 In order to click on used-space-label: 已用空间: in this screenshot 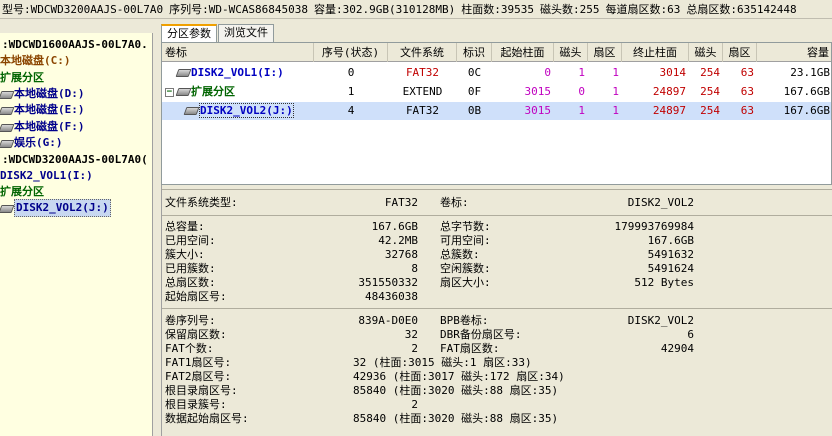, I will do `click(190, 240)`.